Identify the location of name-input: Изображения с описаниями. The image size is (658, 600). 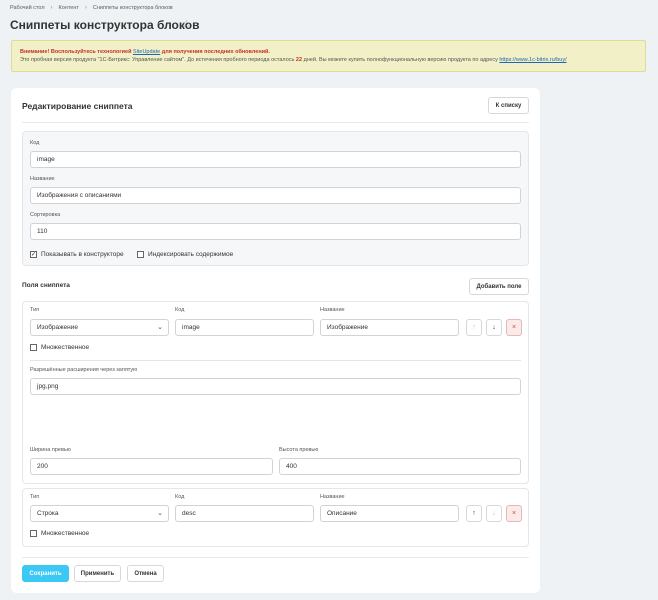
(275, 195).